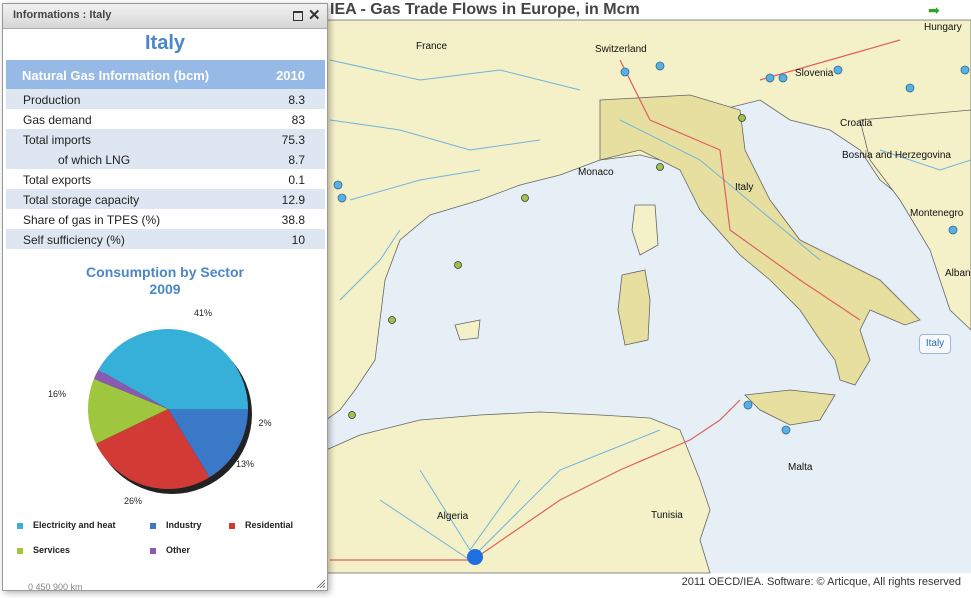 The width and height of the screenshot is (971, 598). What do you see at coordinates (57, 140) in the screenshot?
I see `row-label: Total imports` at bounding box center [57, 140].